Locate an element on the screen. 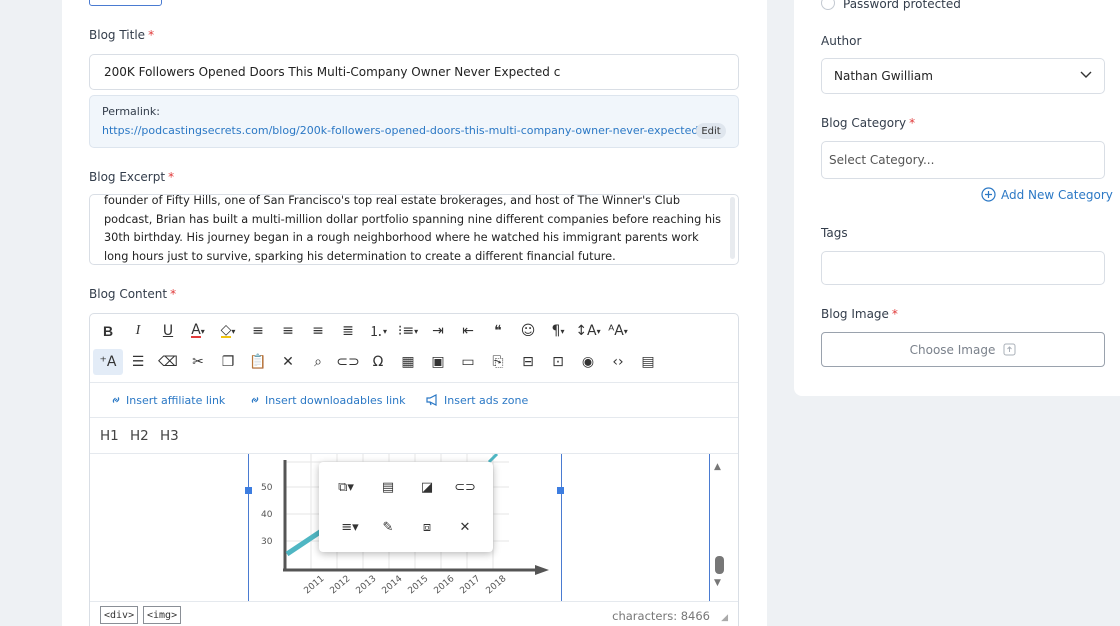 This screenshot has height=626, width=1120. line-height-icon: ↕A ▾ is located at coordinates (588, 331).